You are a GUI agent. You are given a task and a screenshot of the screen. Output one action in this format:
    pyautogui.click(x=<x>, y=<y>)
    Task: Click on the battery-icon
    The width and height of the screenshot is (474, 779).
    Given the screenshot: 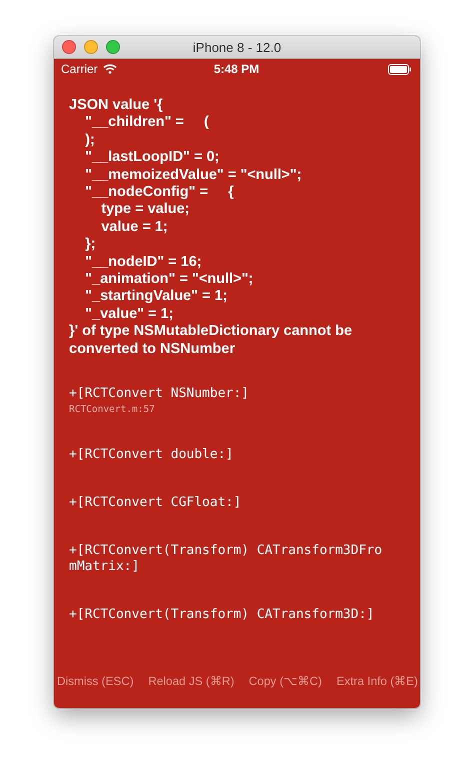 What is the action you would take?
    pyautogui.click(x=400, y=69)
    